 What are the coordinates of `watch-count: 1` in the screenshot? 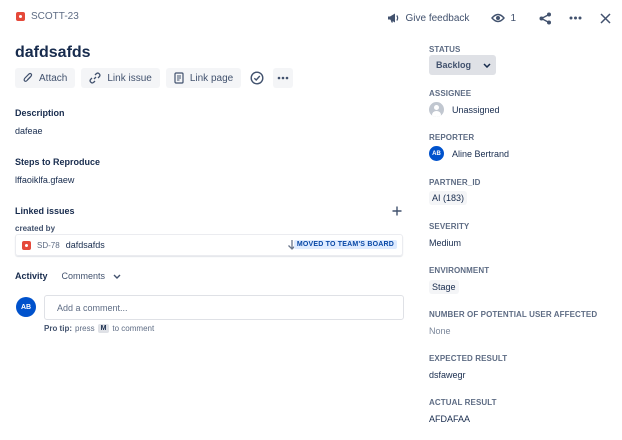 It's located at (513, 18).